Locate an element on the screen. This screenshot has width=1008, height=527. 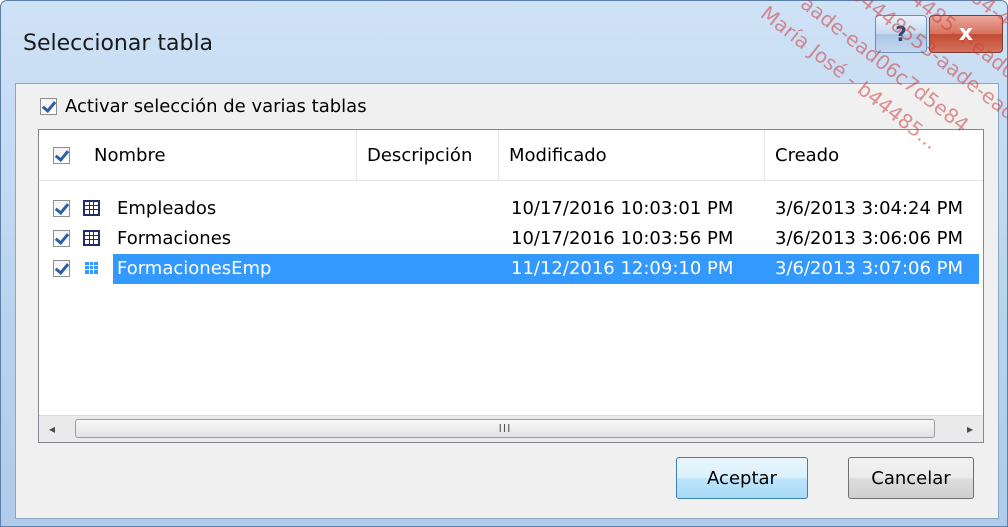
multi-select-option: Activar selección de varias tablas is located at coordinates (203, 106).